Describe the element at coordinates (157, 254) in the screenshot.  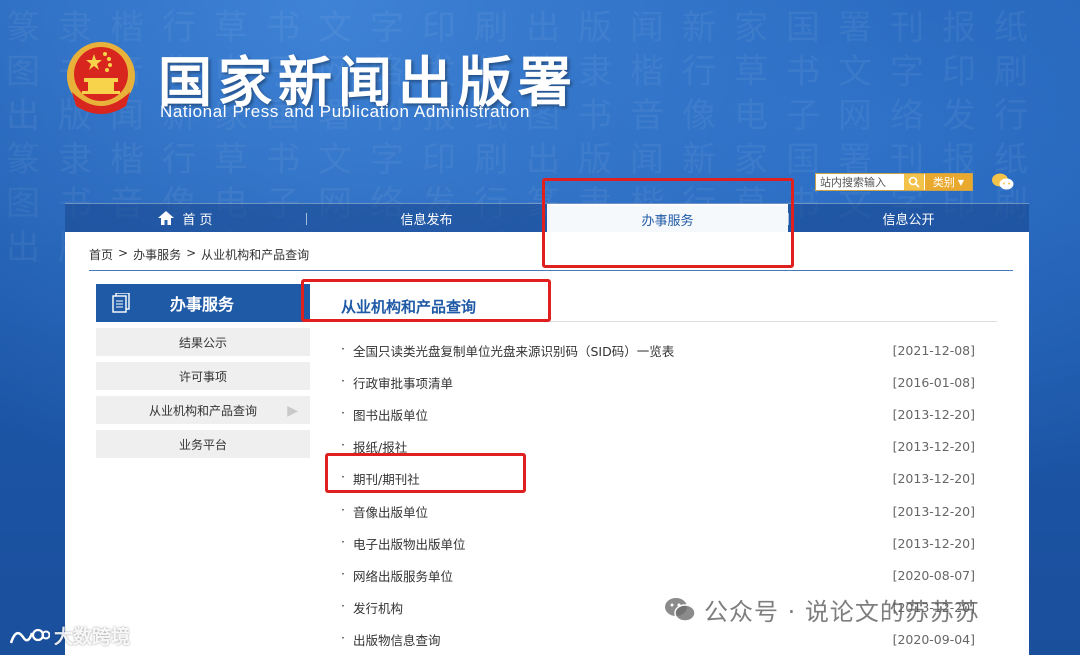
I see `breadcrumb-services-link: 办事服务` at that location.